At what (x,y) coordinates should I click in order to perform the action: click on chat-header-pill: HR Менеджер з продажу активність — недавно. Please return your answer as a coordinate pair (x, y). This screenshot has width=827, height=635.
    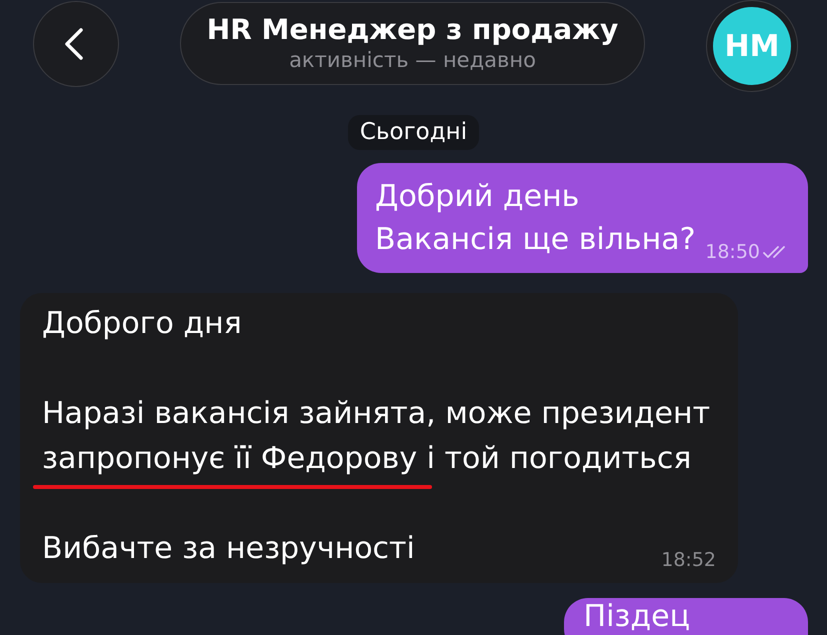
    Looking at the image, I should click on (412, 43).